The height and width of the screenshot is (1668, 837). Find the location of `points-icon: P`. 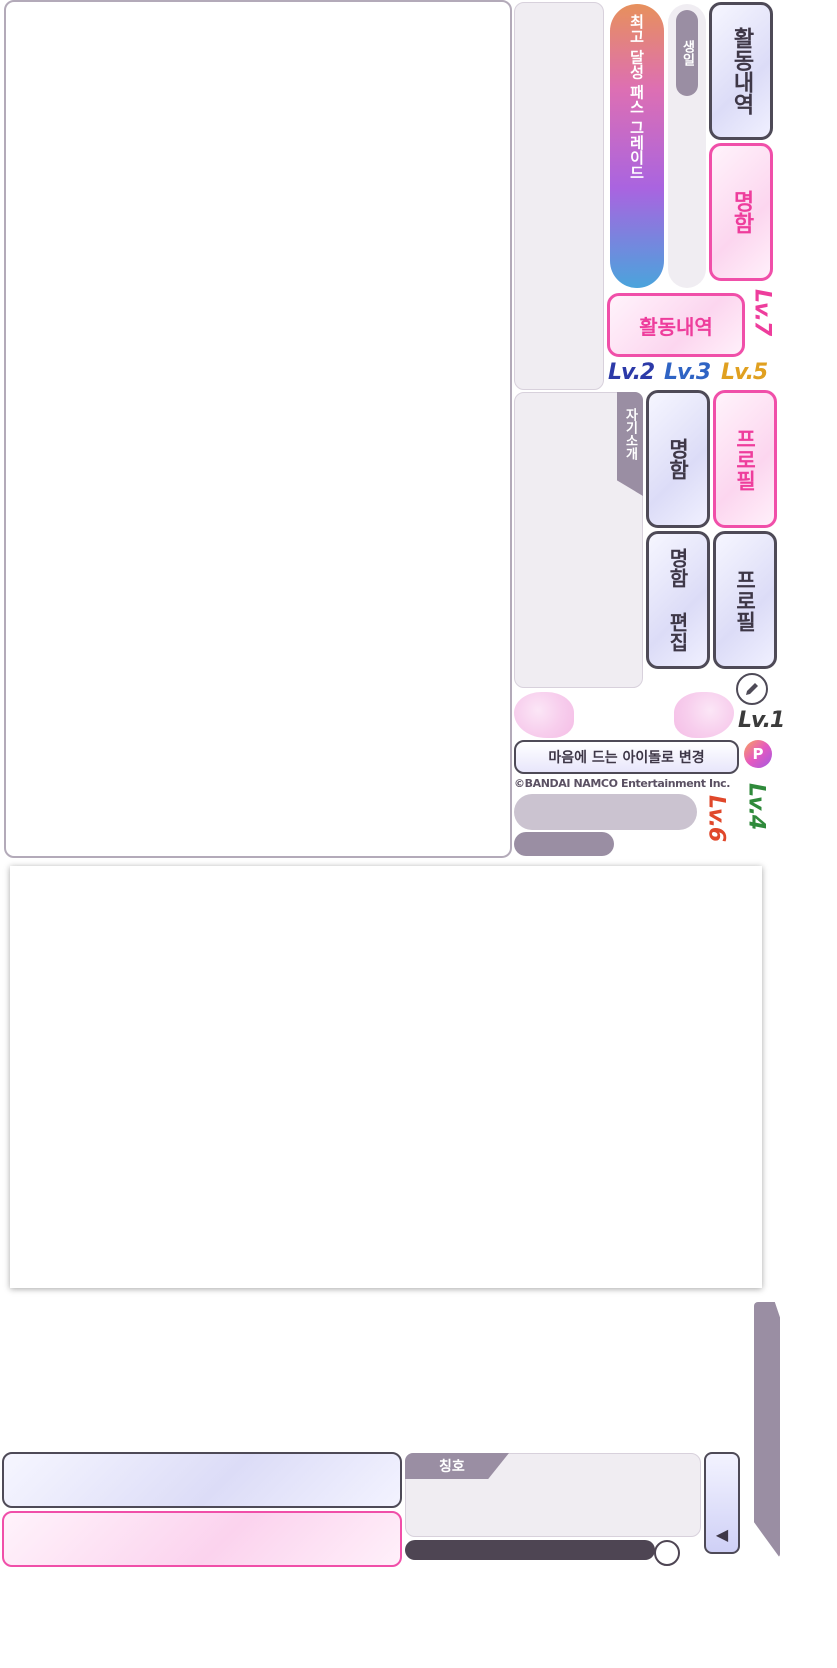

points-icon: P is located at coordinates (758, 754).